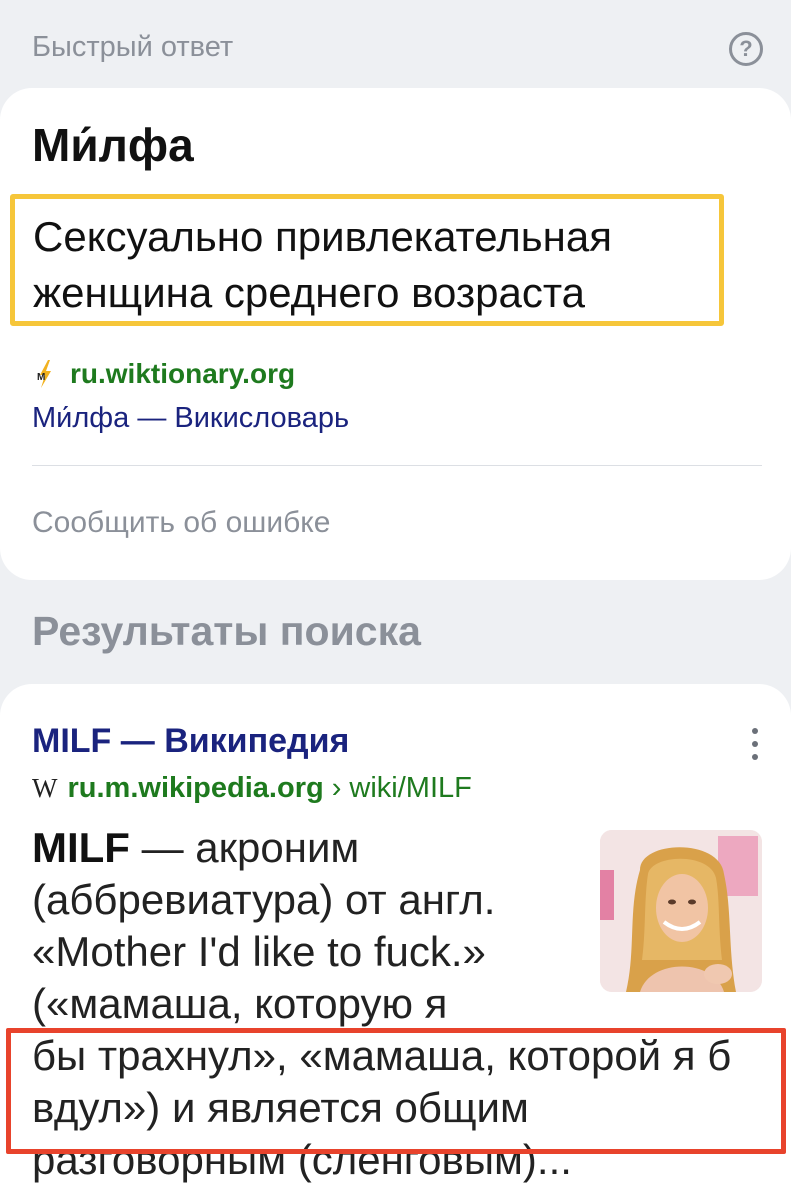 The height and width of the screenshot is (1200, 791). I want to click on quick-answer-term: Ми́лфа, so click(113, 145).